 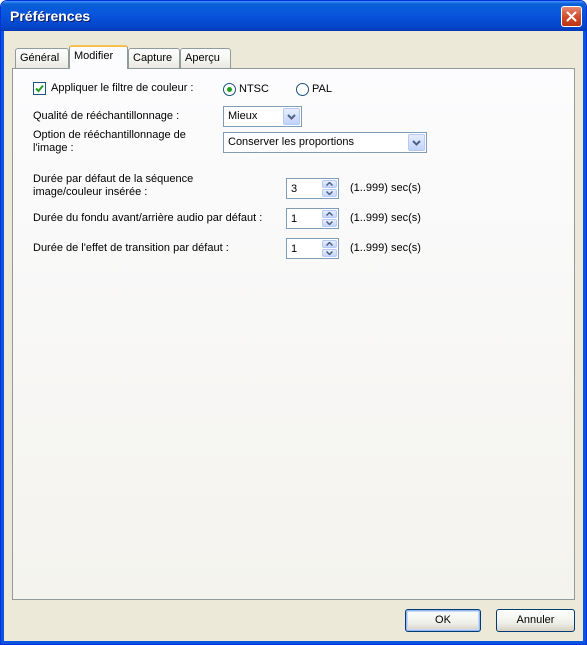 What do you see at coordinates (243, 116) in the screenshot?
I see `resample-quality-value: Mieux` at bounding box center [243, 116].